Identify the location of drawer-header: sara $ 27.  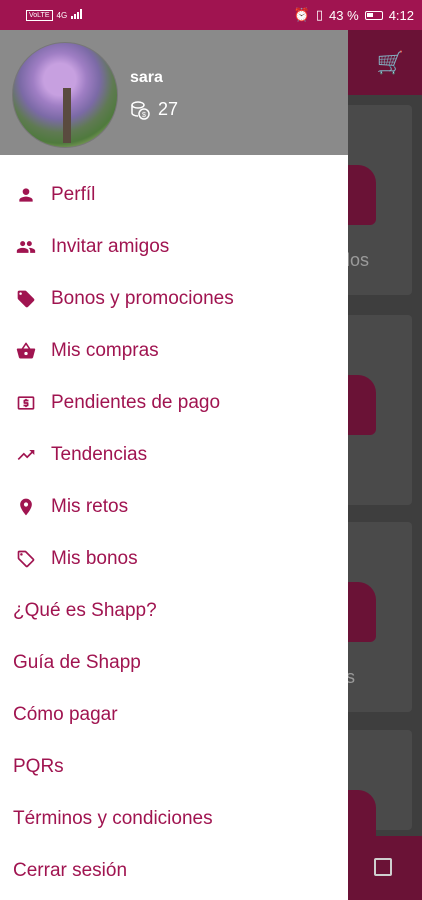
(174, 92).